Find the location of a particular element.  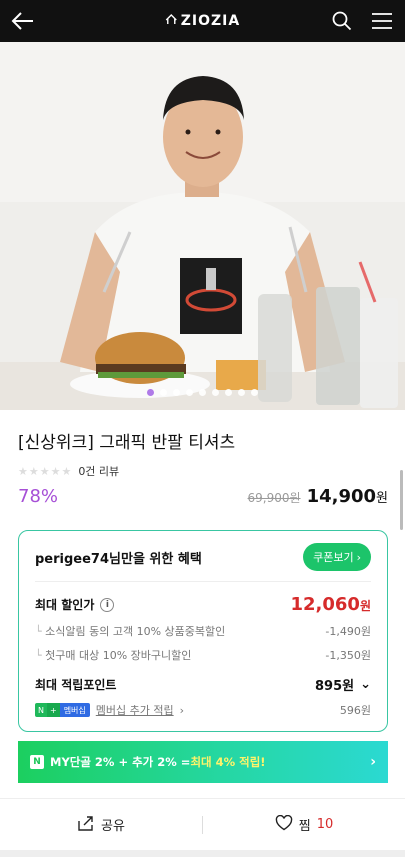

brand-logo: ZIOZIA is located at coordinates (202, 21).